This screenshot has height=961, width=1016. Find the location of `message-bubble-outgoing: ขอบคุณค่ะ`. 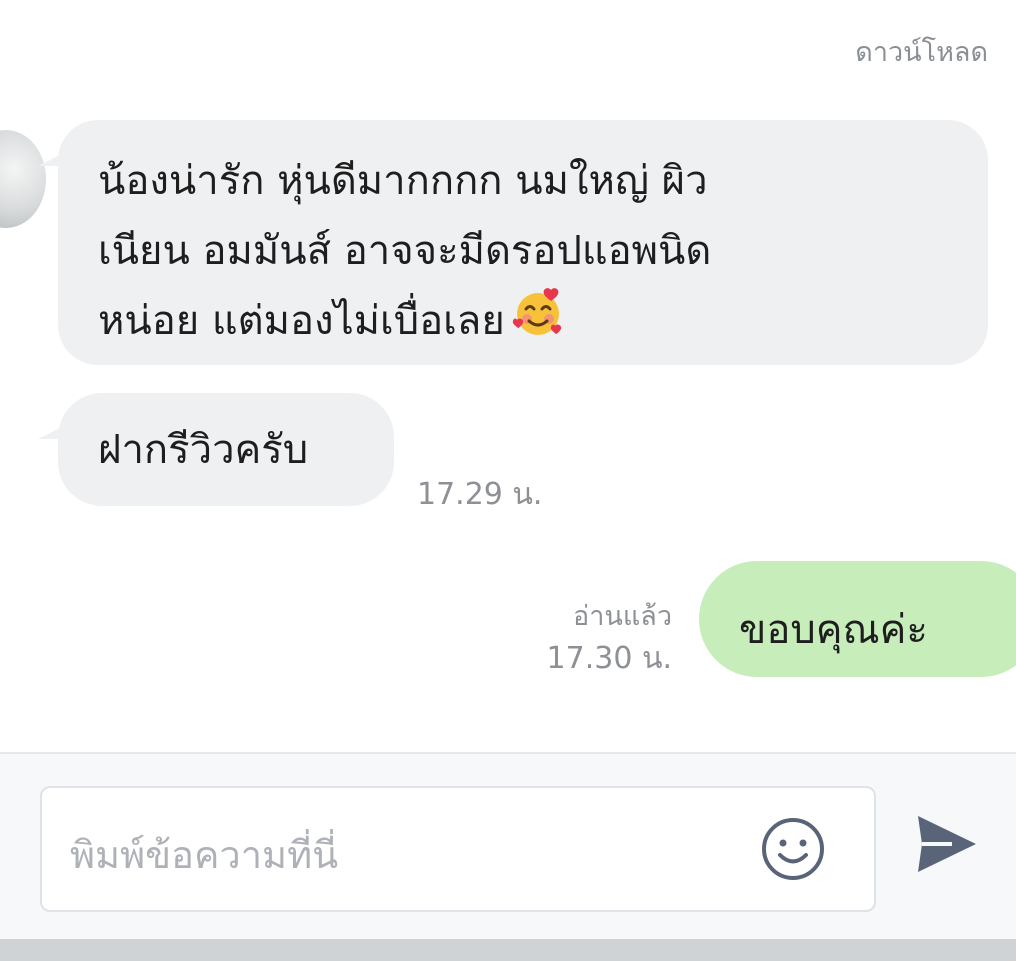

message-bubble-outgoing: ขอบคุณค่ะ is located at coordinates (857, 619).